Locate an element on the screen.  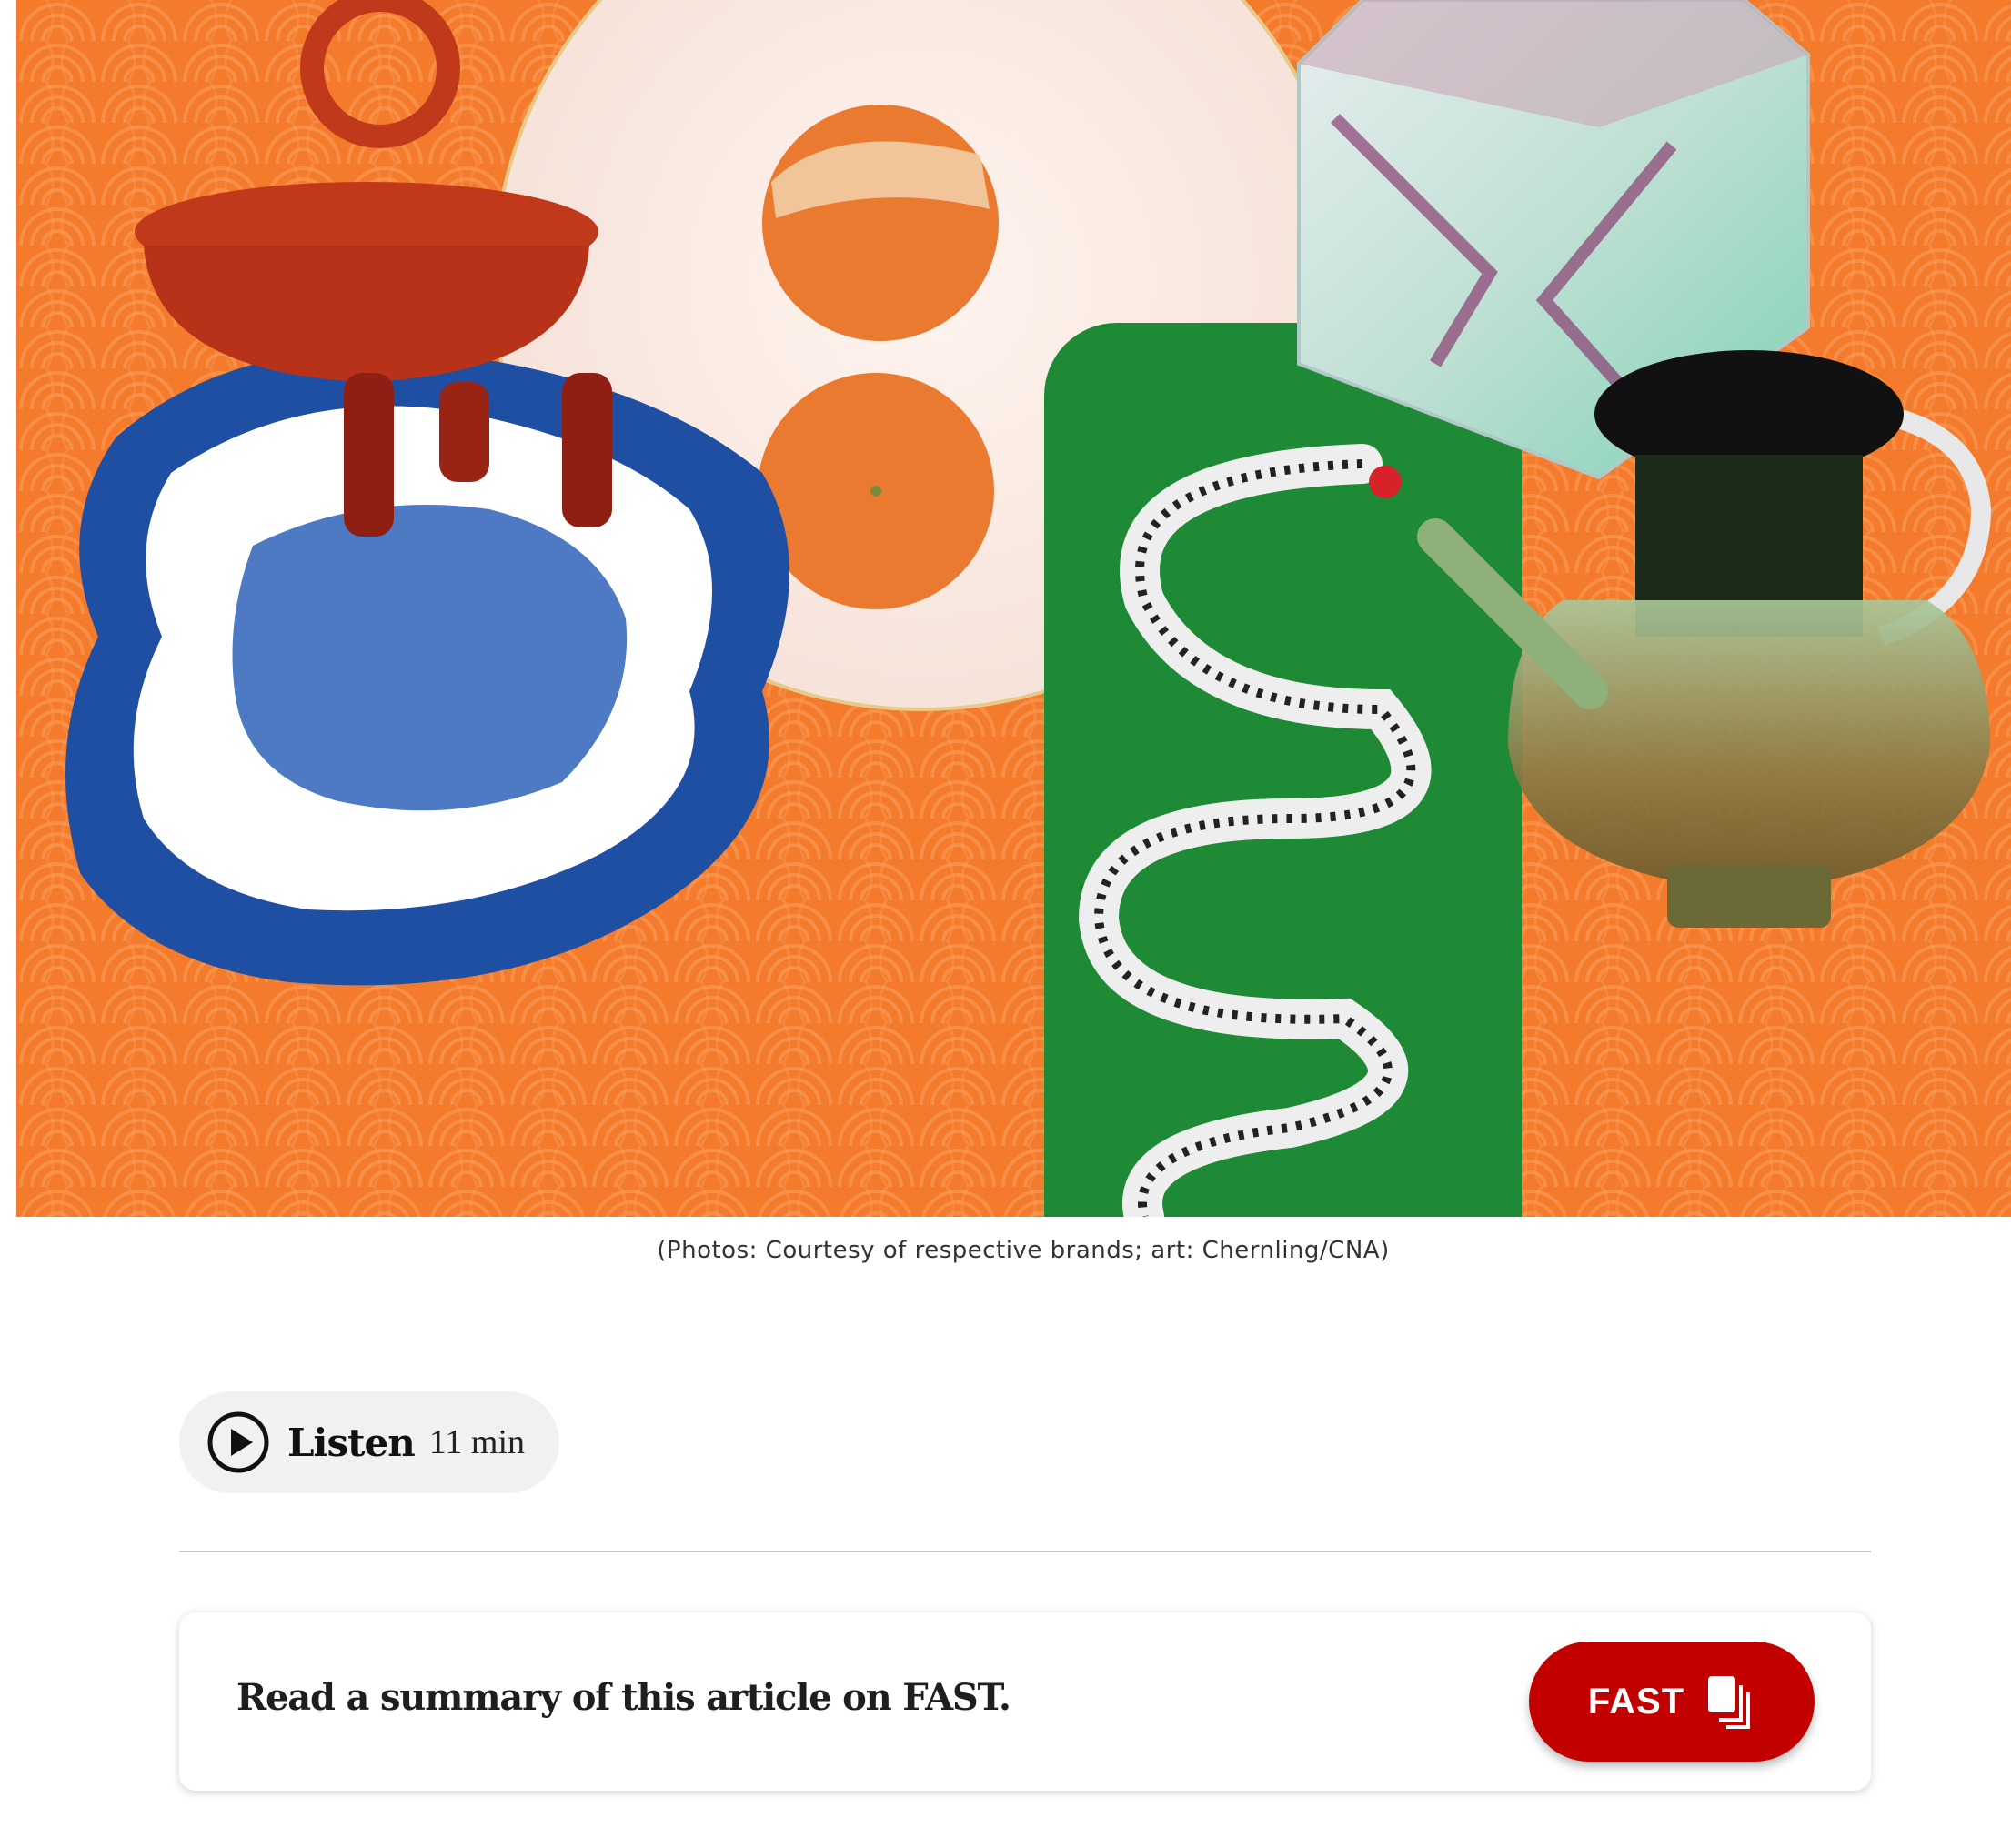
summary-text: Read a summary of this article on FAST. is located at coordinates (623, 1698).